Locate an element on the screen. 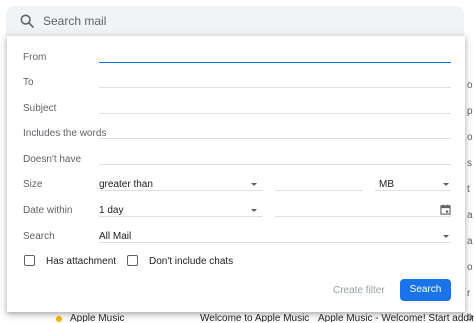  search-button: Search is located at coordinates (425, 290).